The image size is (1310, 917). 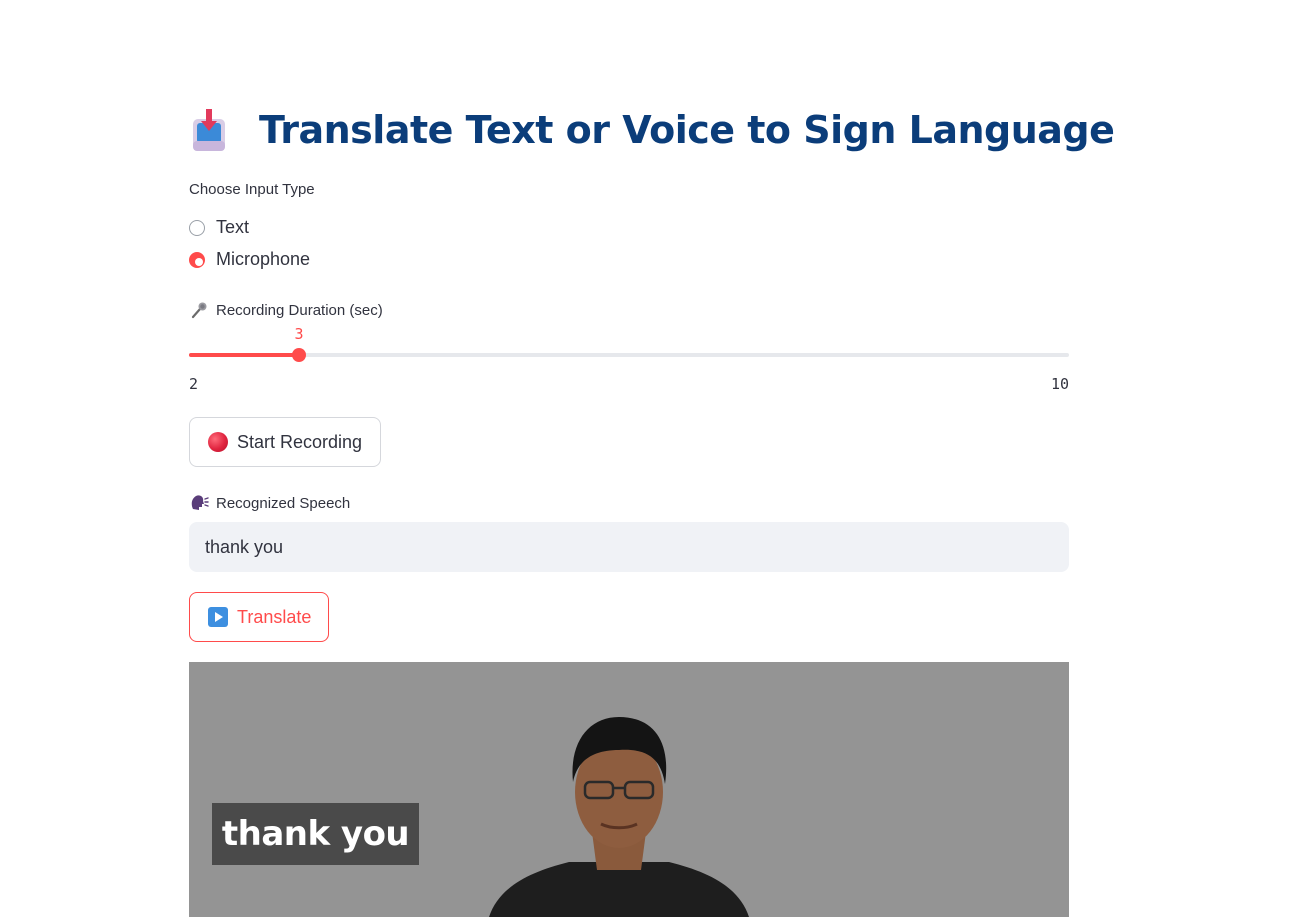 I want to click on play-button-icon, so click(x=218, y=617).